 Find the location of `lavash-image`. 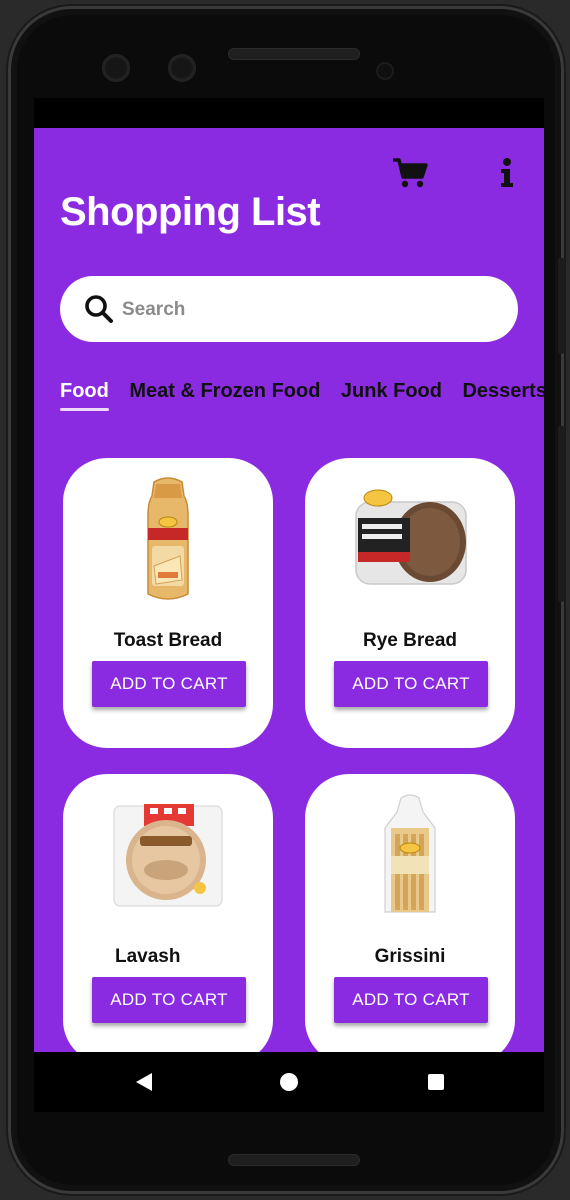

lavash-image is located at coordinates (168, 855).